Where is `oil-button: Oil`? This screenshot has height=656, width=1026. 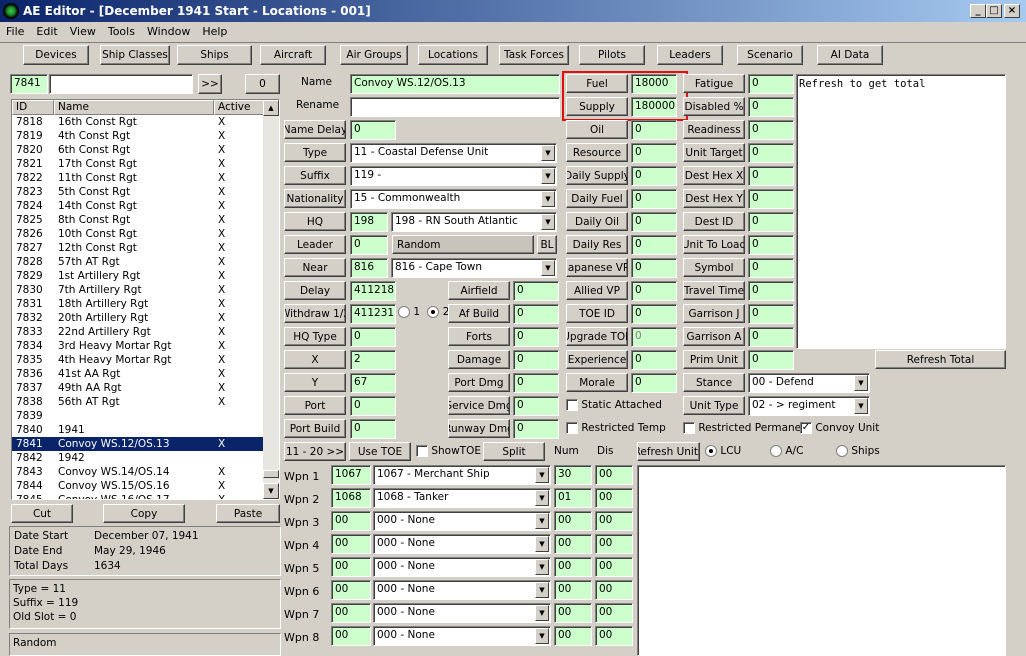
oil-button: Oil is located at coordinates (597, 129).